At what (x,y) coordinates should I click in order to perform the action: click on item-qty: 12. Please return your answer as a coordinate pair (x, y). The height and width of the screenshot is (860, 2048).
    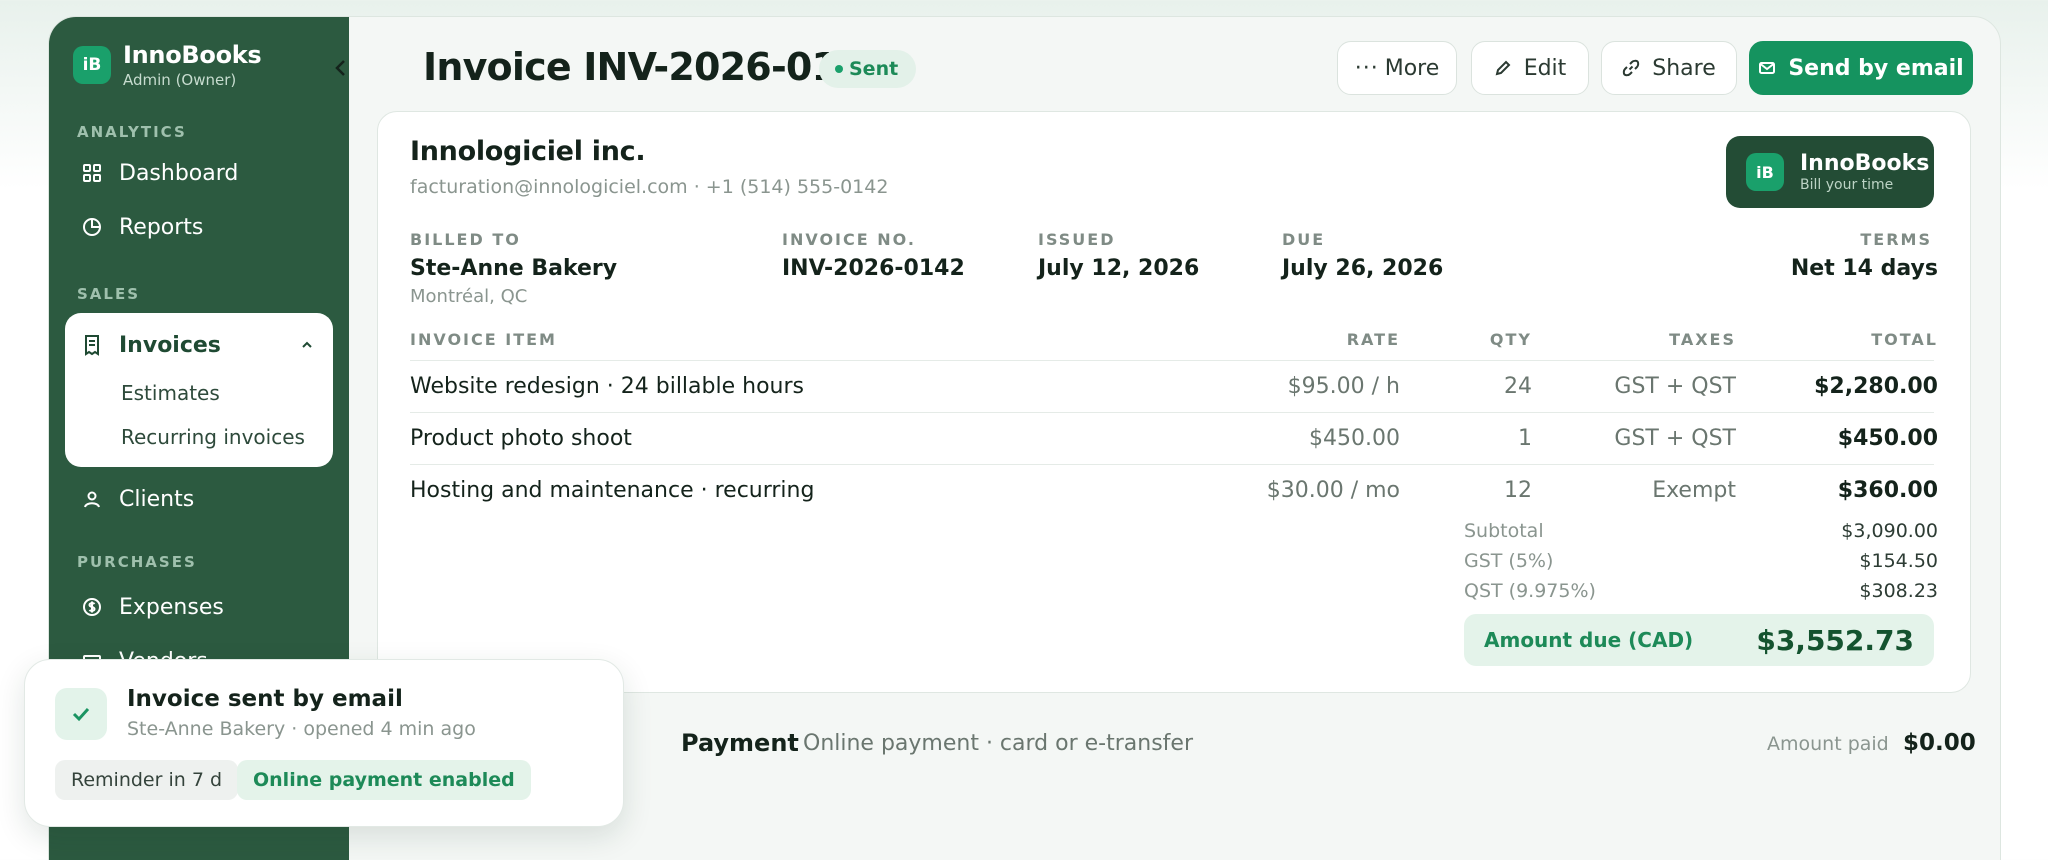
    Looking at the image, I should click on (1518, 490).